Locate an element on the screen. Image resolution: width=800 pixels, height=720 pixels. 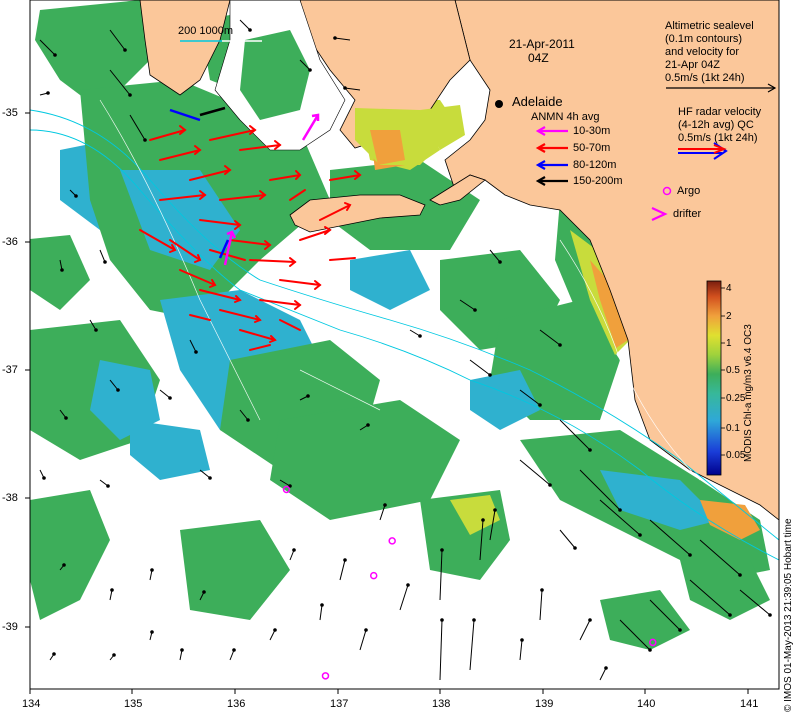
anmn-legend-item: 10-30m is located at coordinates (592, 131).